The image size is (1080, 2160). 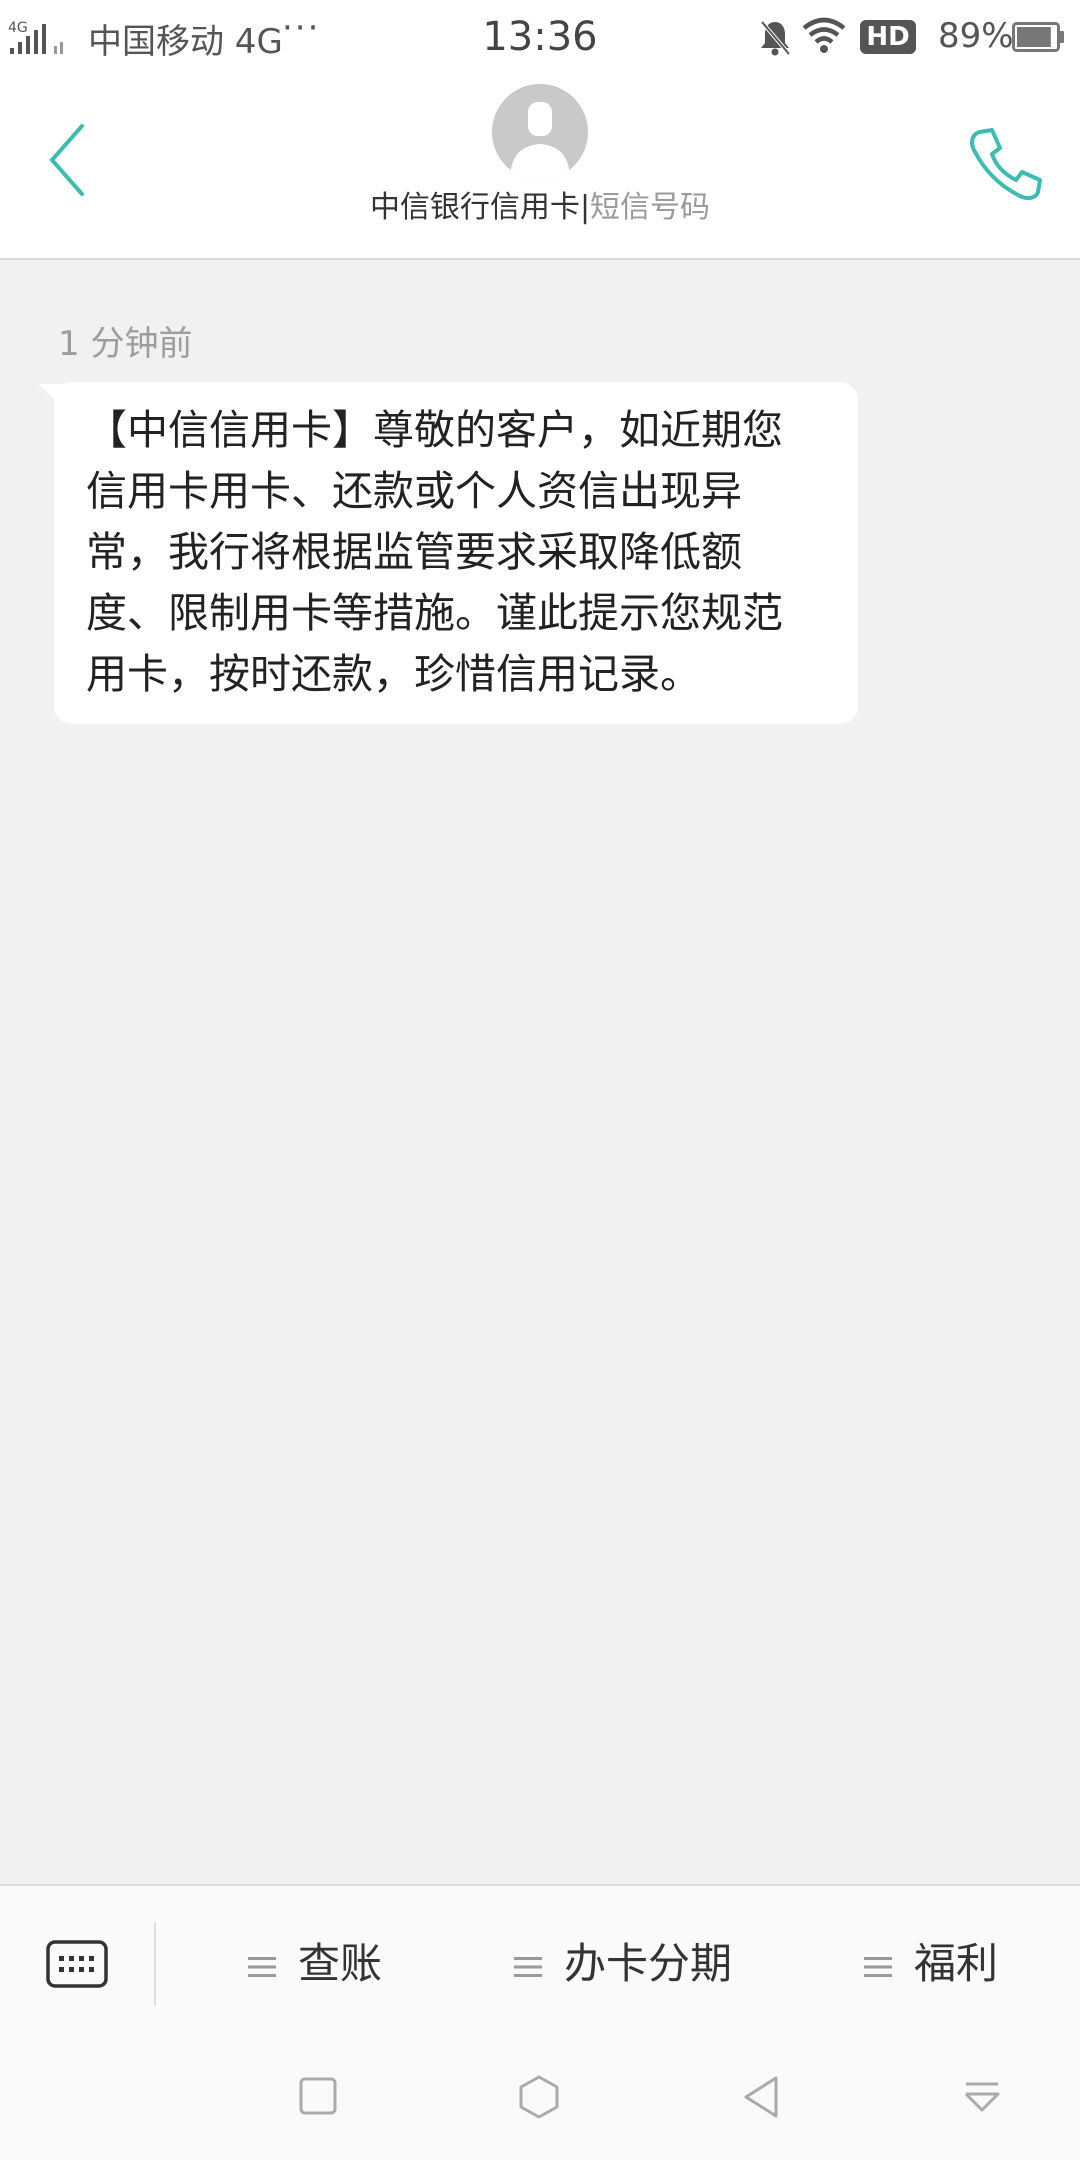 I want to click on square-icon, so click(x=318, y=2096).